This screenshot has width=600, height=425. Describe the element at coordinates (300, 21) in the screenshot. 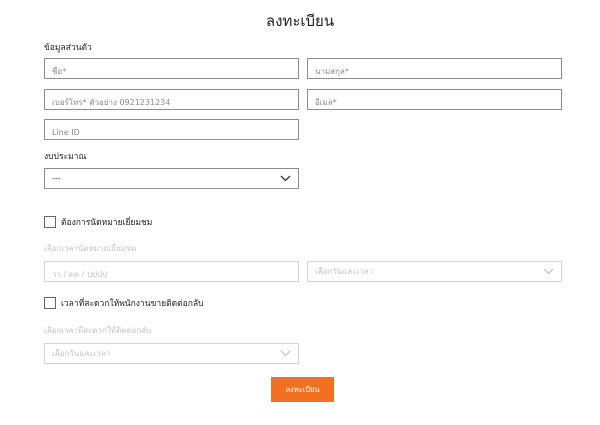

I see `page-title: ลงทะเบียน` at that location.